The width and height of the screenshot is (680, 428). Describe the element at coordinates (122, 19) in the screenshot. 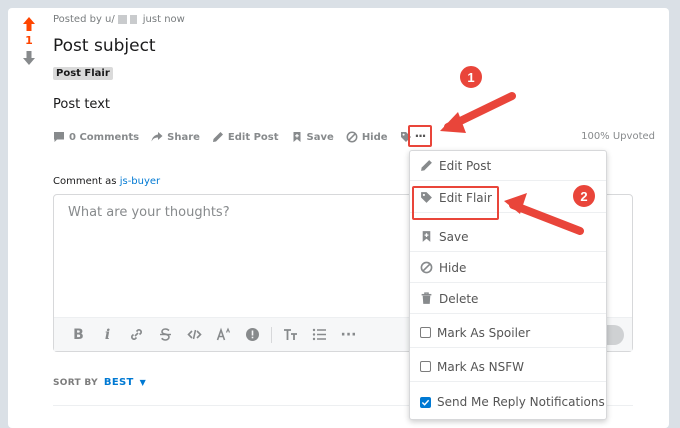

I see `redacted-username` at that location.